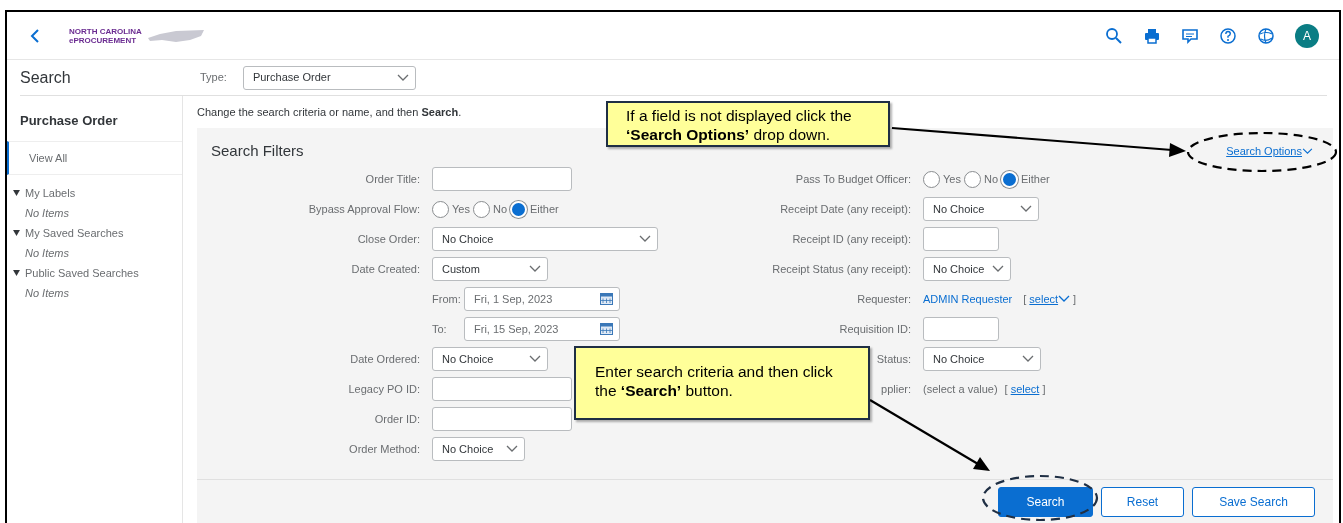 This screenshot has height=523, width=1343. I want to click on type-label: Type:, so click(213, 78).